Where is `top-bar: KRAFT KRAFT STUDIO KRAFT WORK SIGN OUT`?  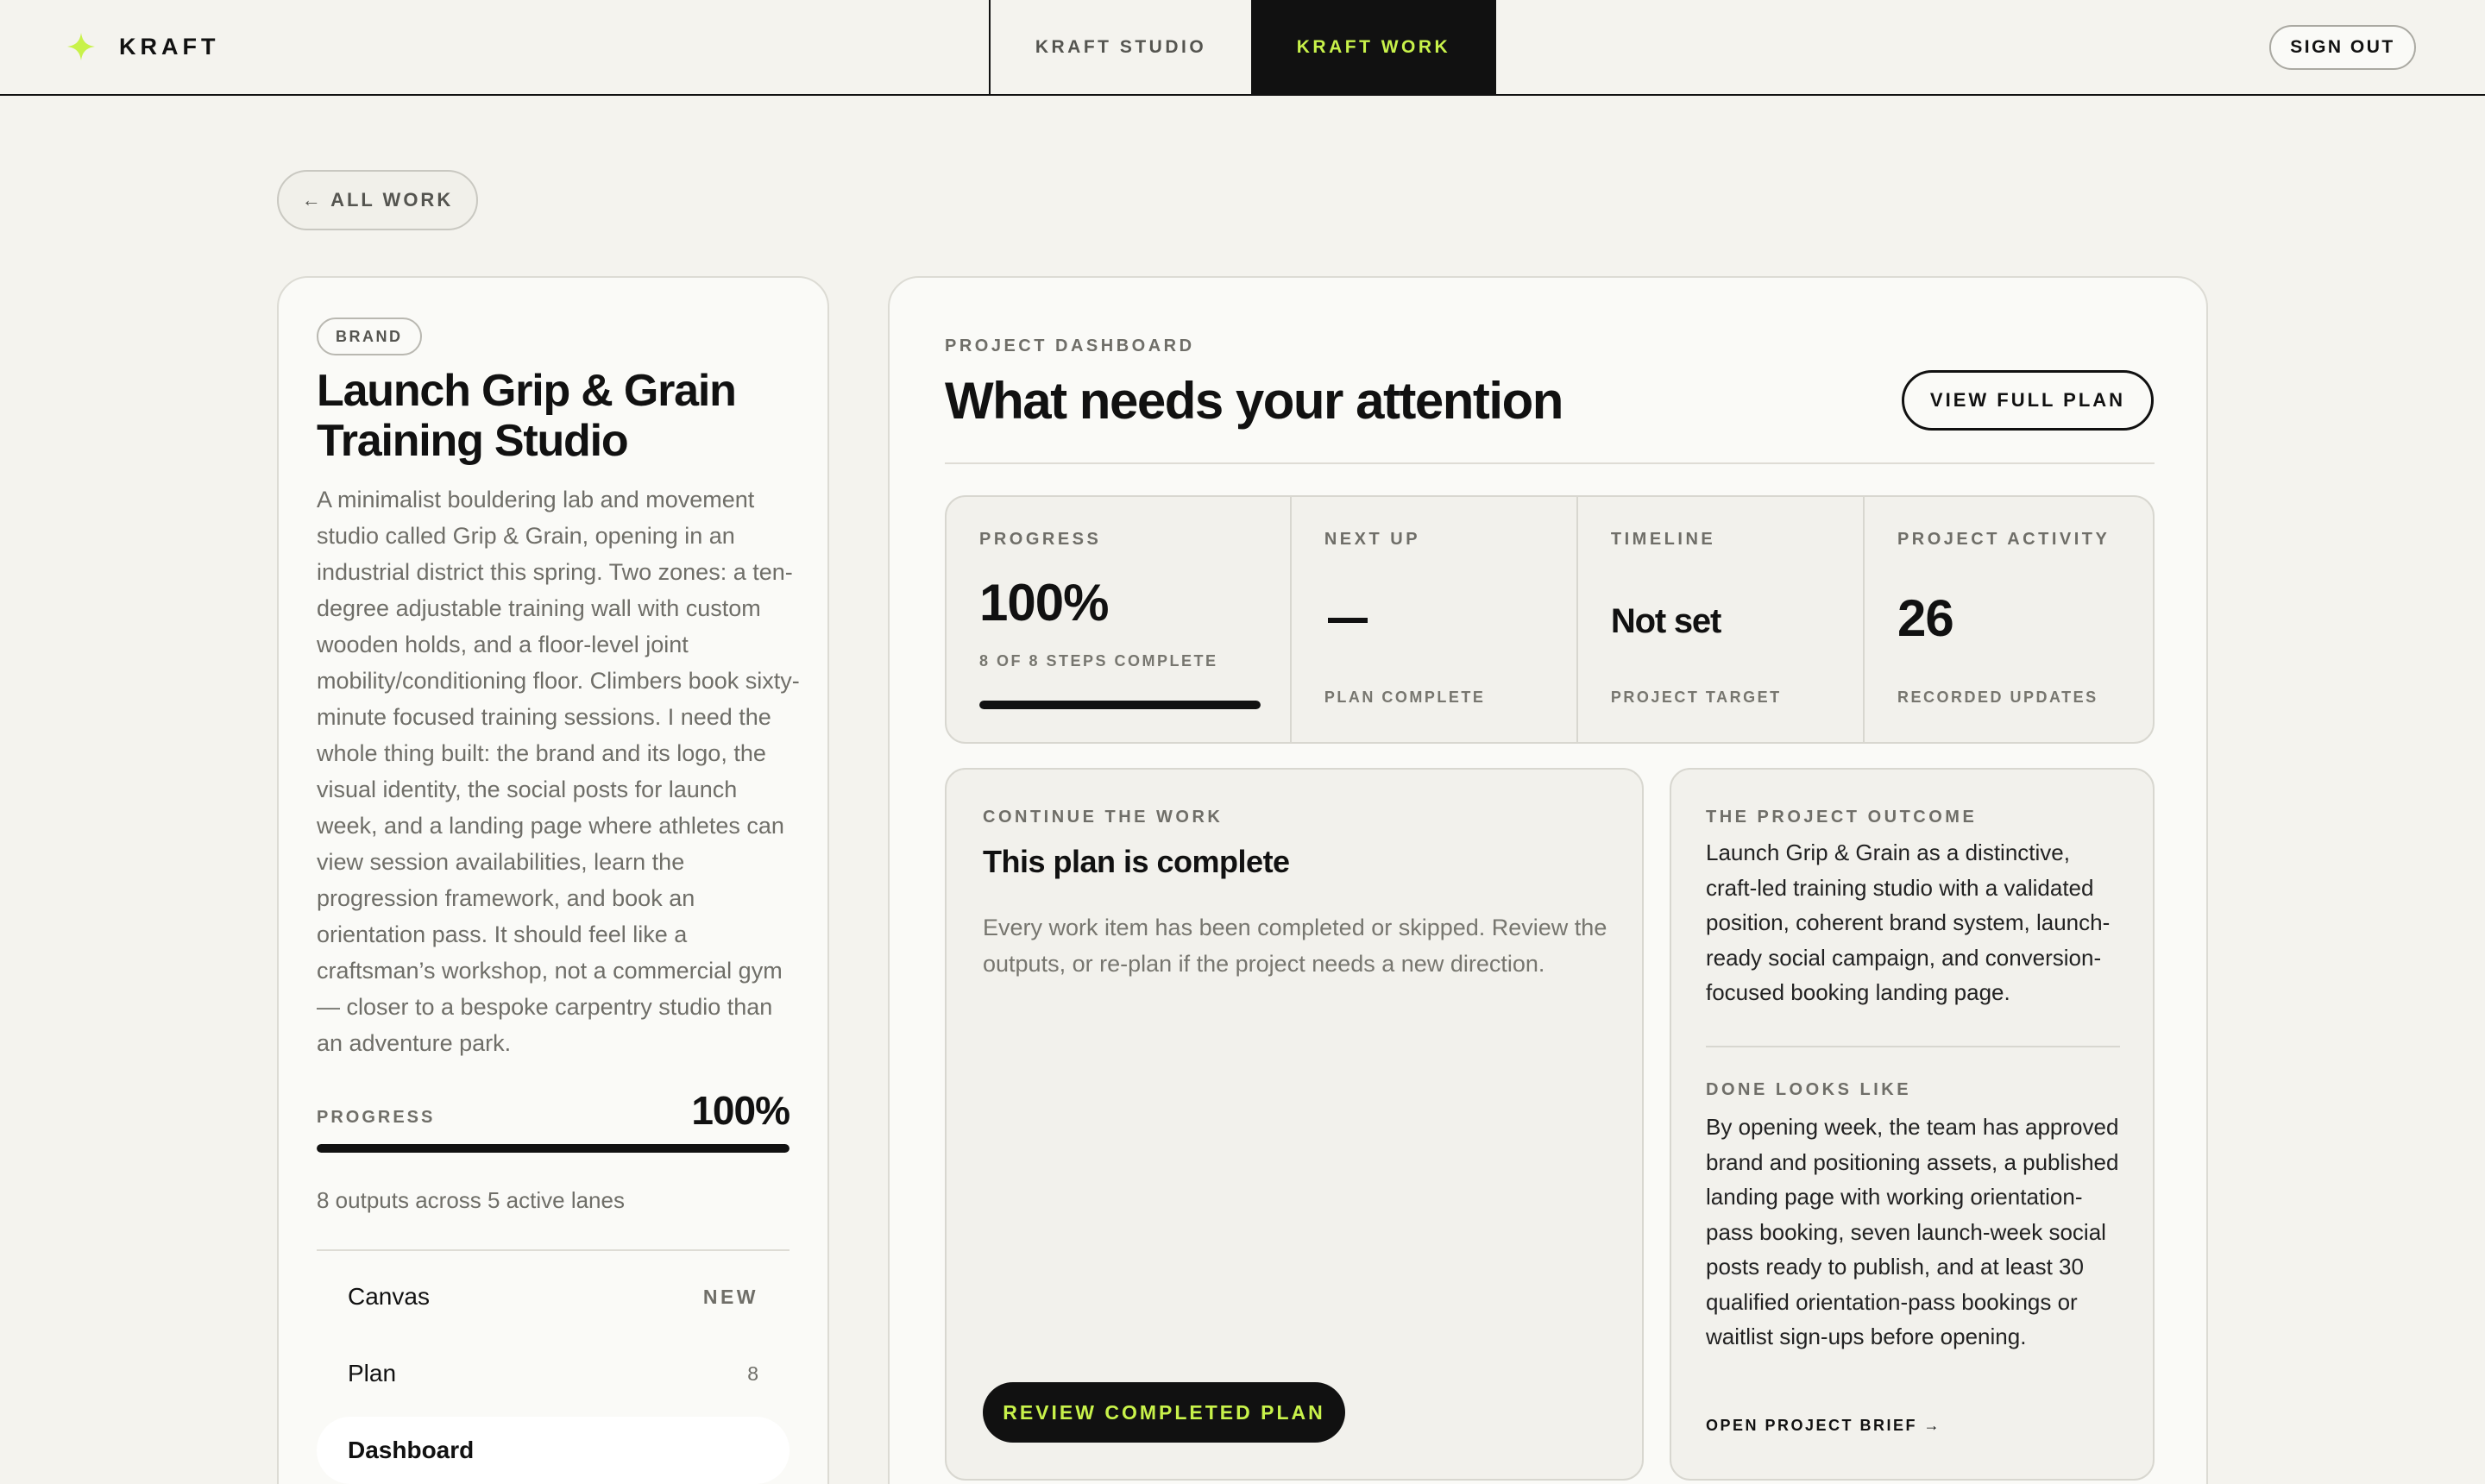
top-bar: KRAFT KRAFT STUDIO KRAFT WORK SIGN OUT is located at coordinates (1242, 48).